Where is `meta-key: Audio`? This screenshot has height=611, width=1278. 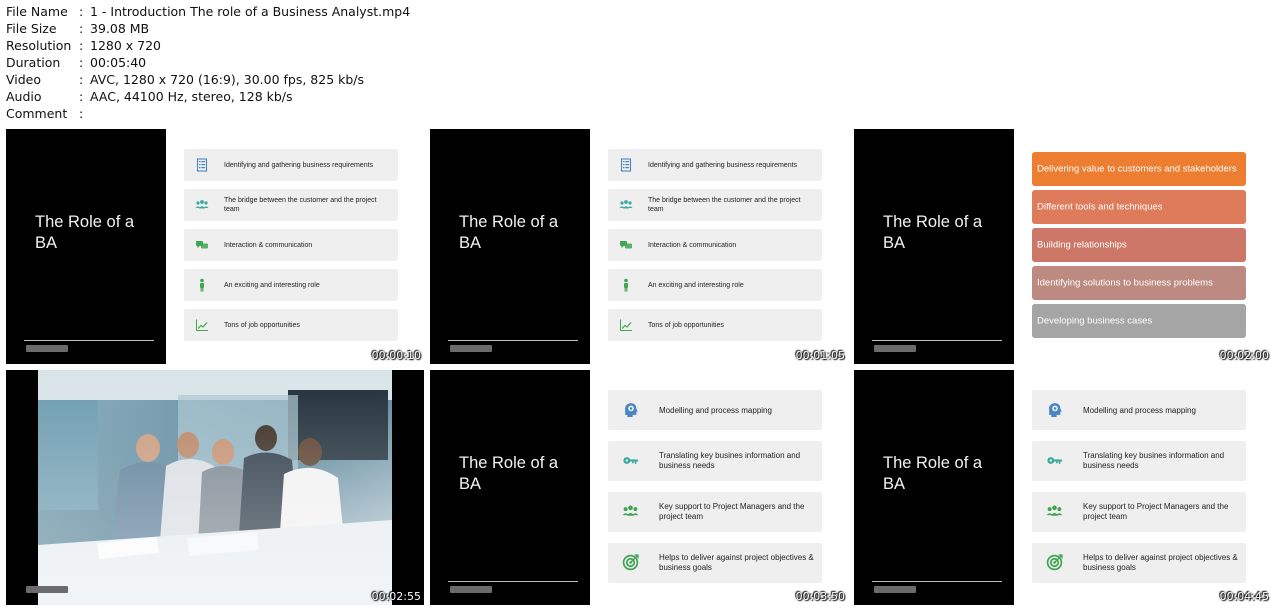 meta-key: Audio is located at coordinates (24, 96).